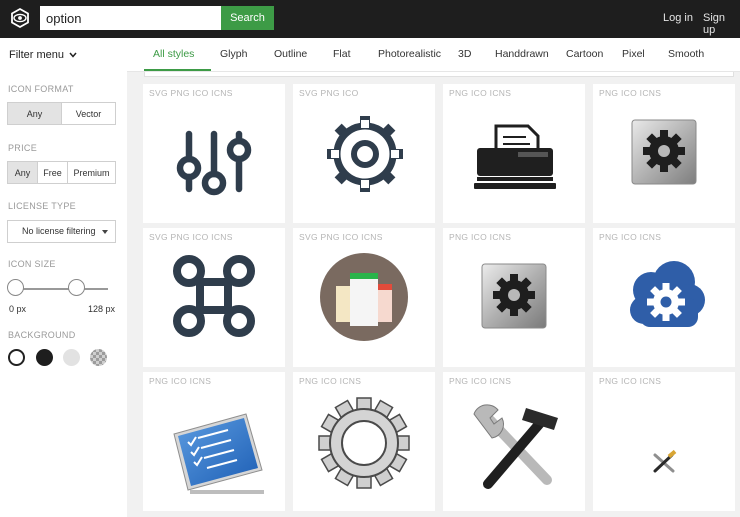 Image resolution: width=740 pixels, height=517 pixels. Describe the element at coordinates (342, 54) in the screenshot. I see `tab-flat: Flat` at that location.